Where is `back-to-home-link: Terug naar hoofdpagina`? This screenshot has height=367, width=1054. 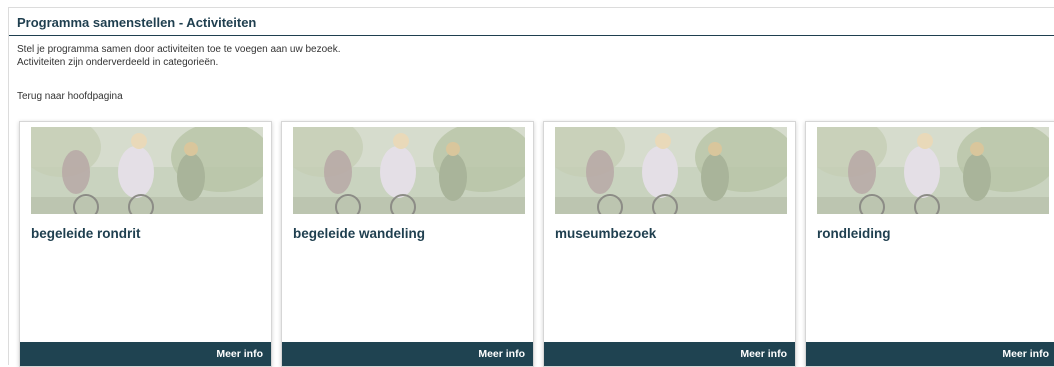
back-to-home-link: Terug naar hoofdpagina is located at coordinates (70, 96).